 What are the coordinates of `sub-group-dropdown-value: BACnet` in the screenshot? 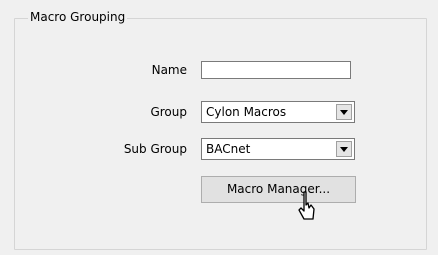 It's located at (228, 149).